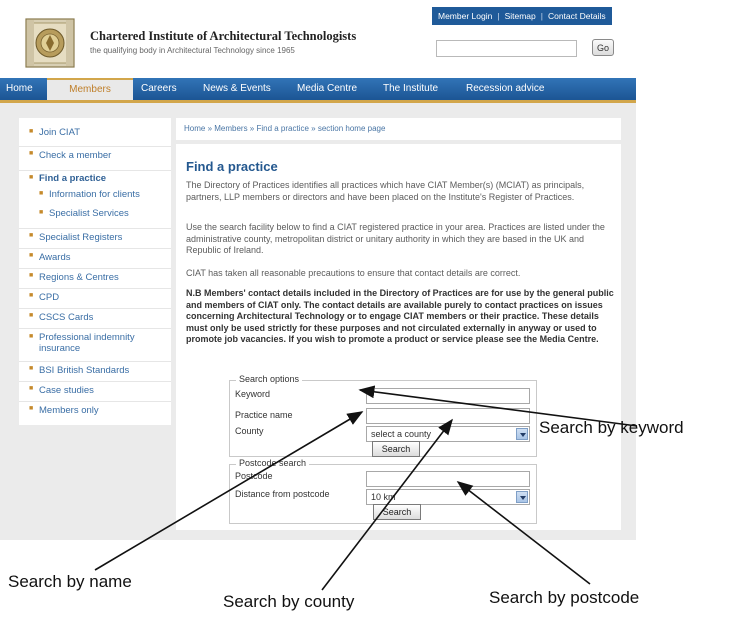 The width and height of the screenshot is (750, 620). Describe the element at coordinates (523, 533) in the screenshot. I see `arrow-to-postcode-field` at that location.